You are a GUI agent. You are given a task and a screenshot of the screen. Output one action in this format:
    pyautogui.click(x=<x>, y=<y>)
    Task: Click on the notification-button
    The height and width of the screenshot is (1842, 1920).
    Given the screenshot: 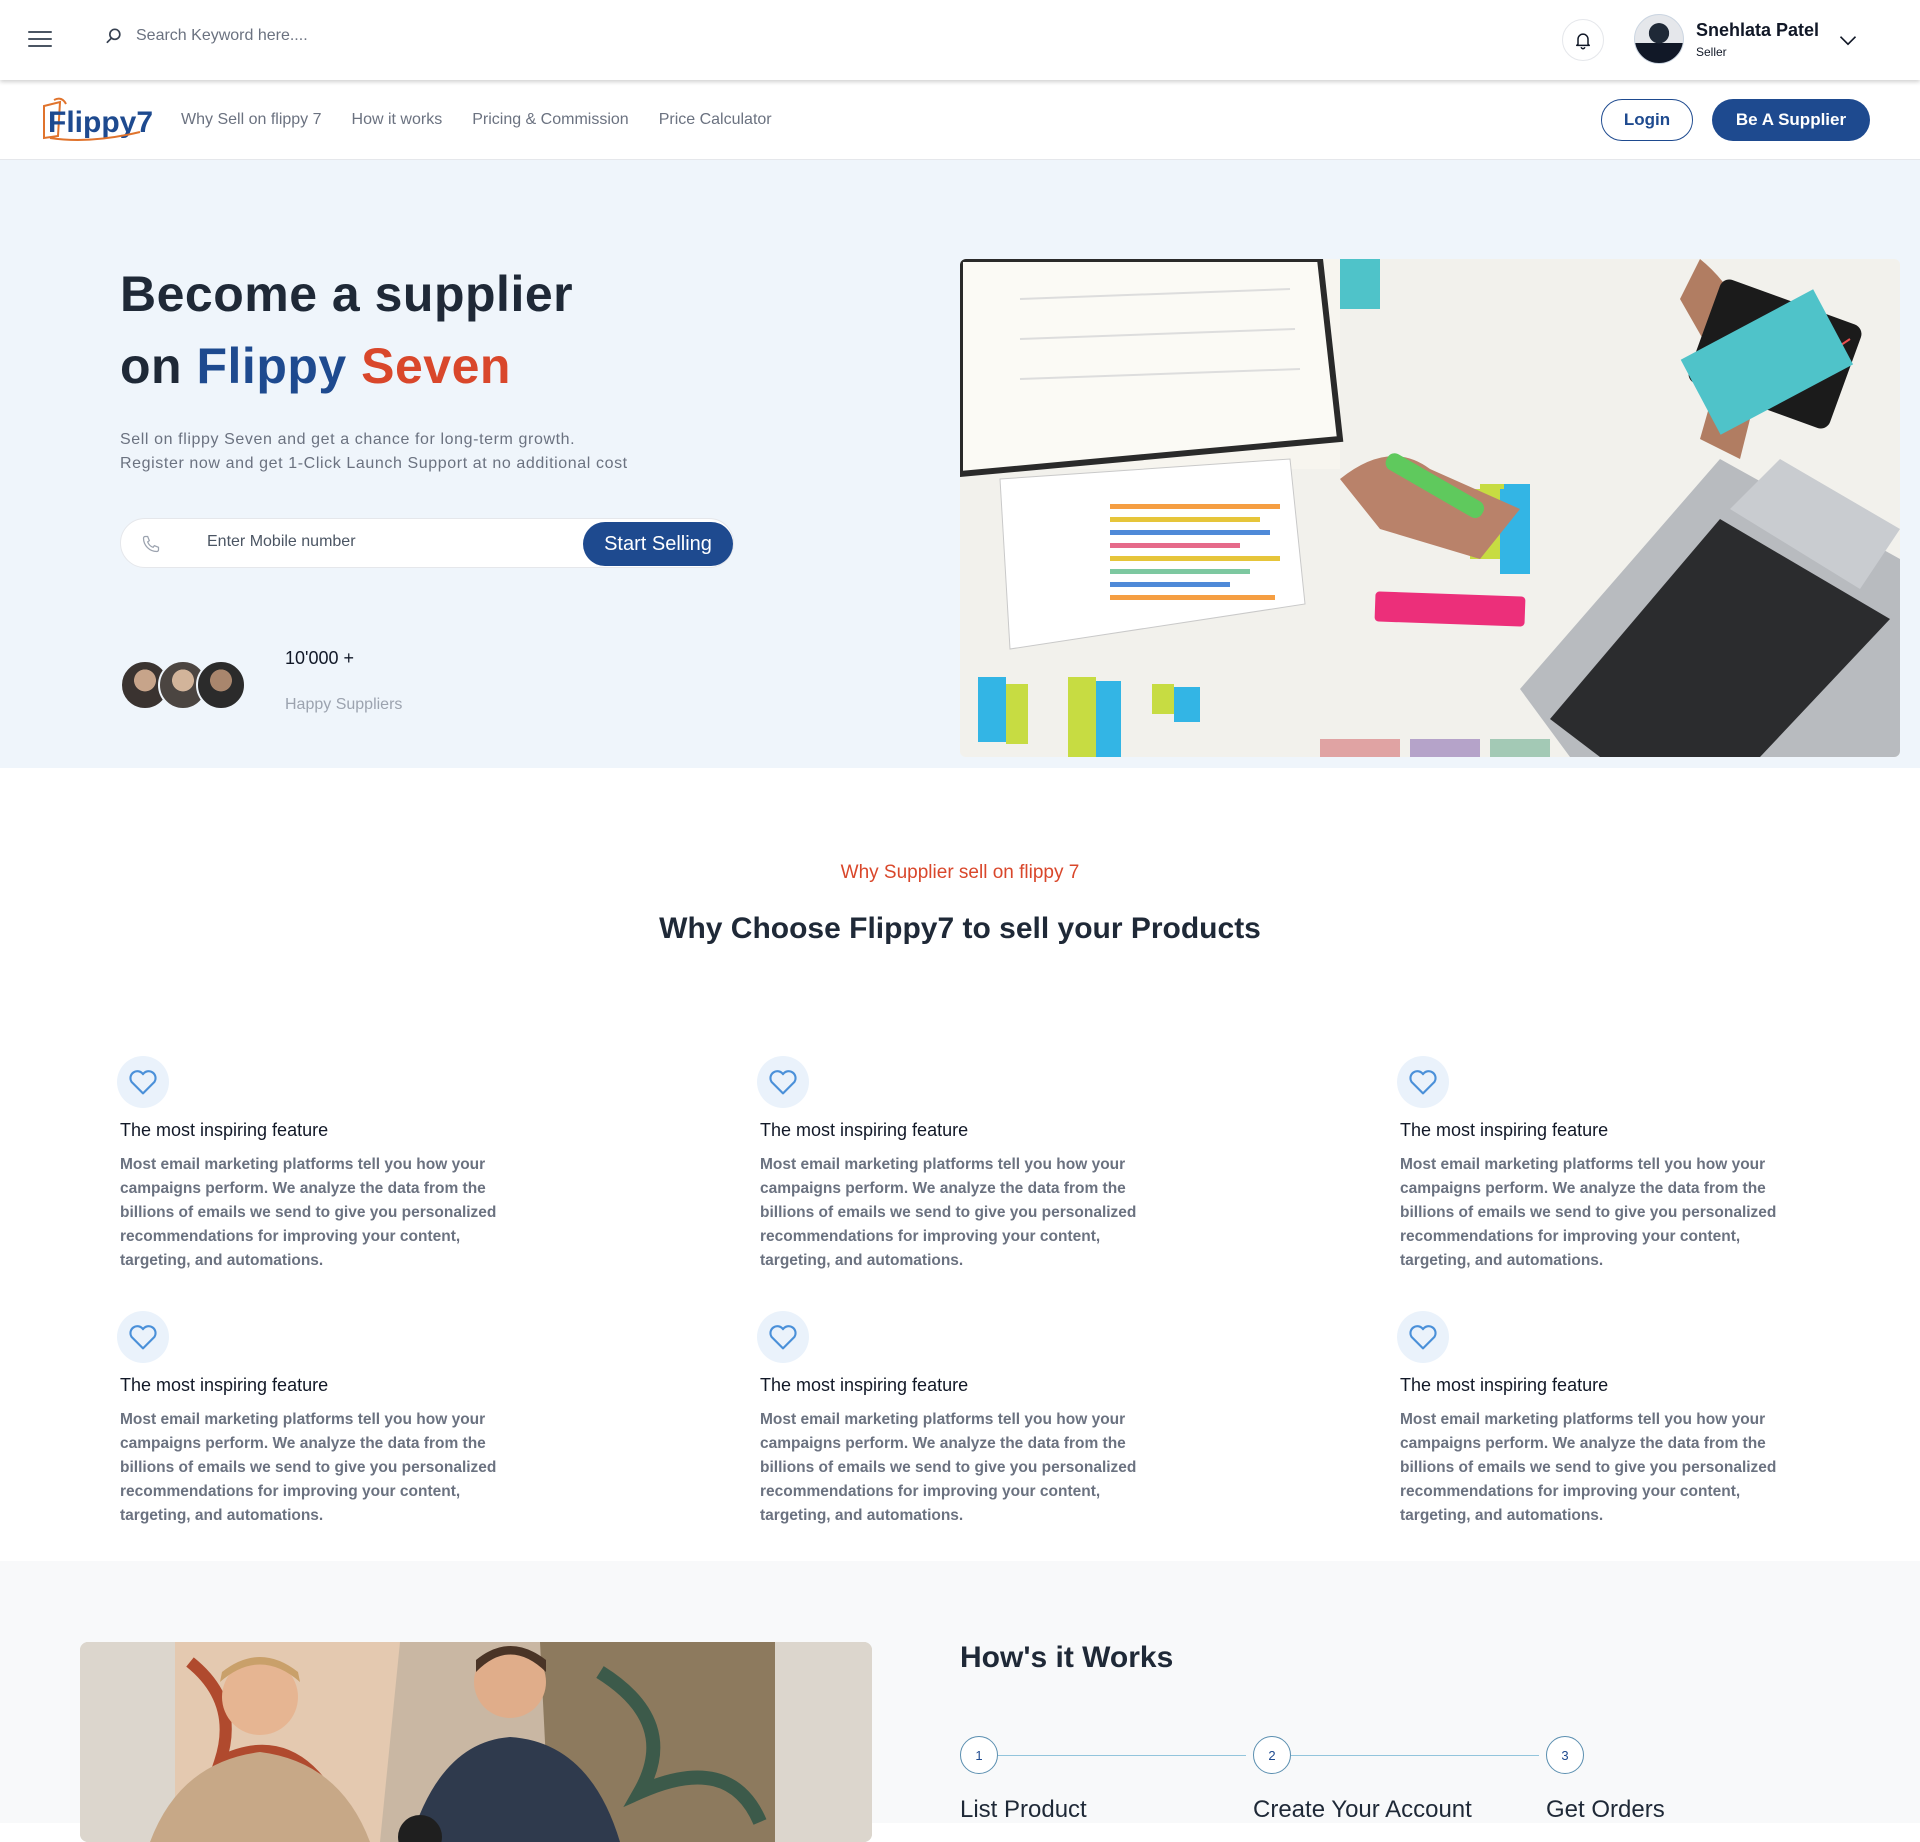 What is the action you would take?
    pyautogui.click(x=1583, y=40)
    